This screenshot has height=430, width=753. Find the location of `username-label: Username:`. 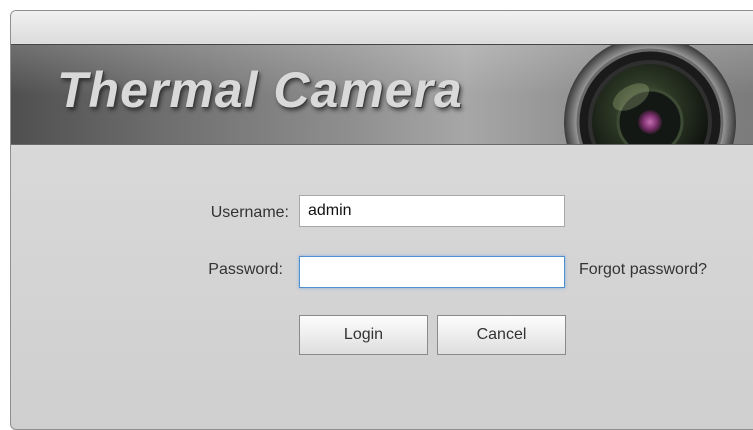

username-label: Username: is located at coordinates (249, 212).